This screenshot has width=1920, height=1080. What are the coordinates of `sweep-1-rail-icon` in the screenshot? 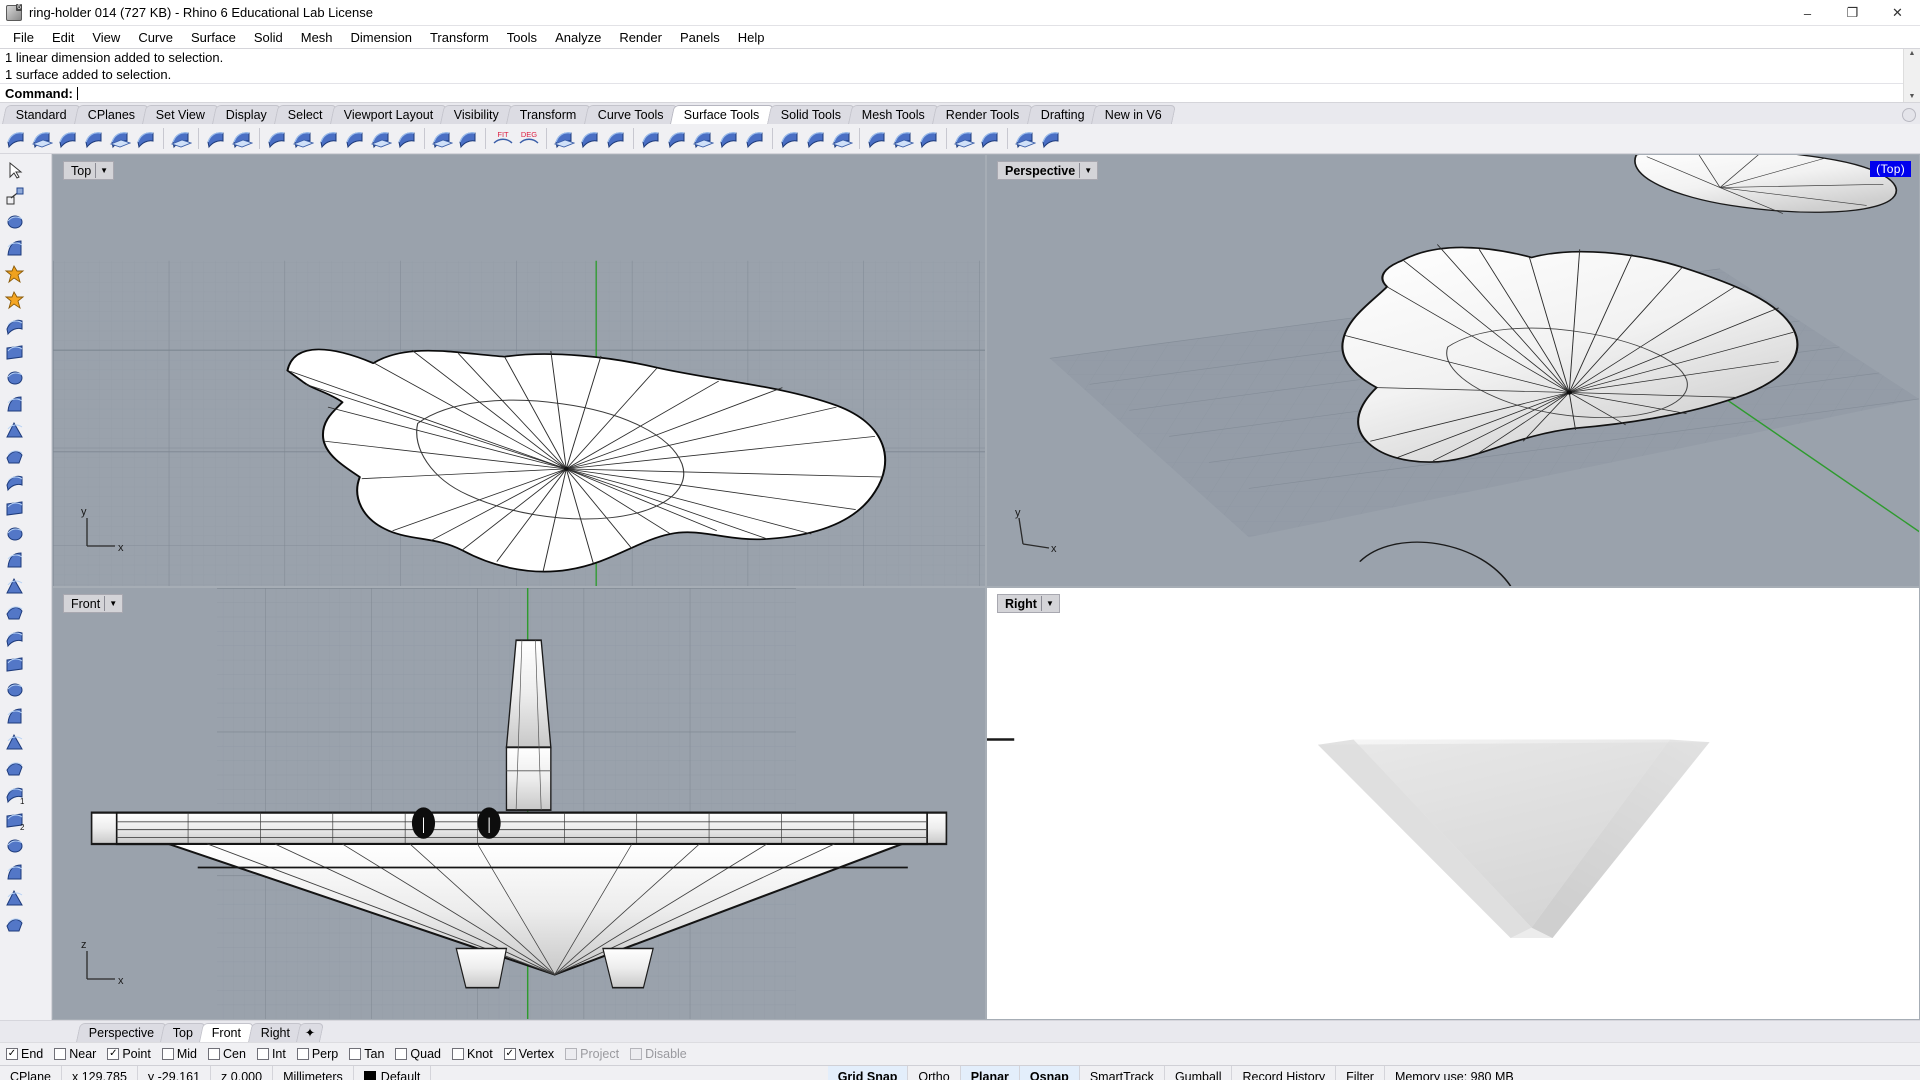 It's located at (145, 138).